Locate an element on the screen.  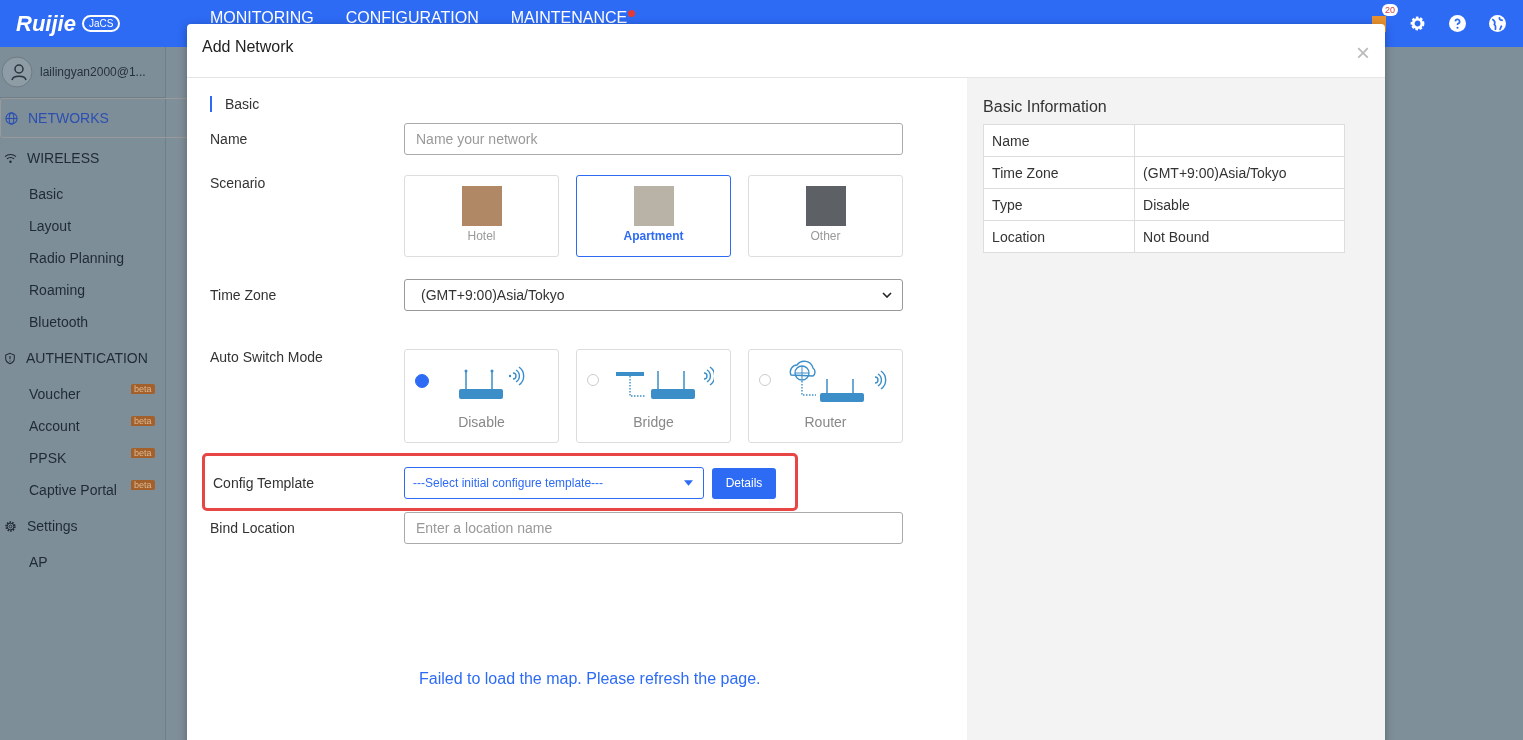
sidebar-item: Radio Planning is located at coordinates (82, 258).